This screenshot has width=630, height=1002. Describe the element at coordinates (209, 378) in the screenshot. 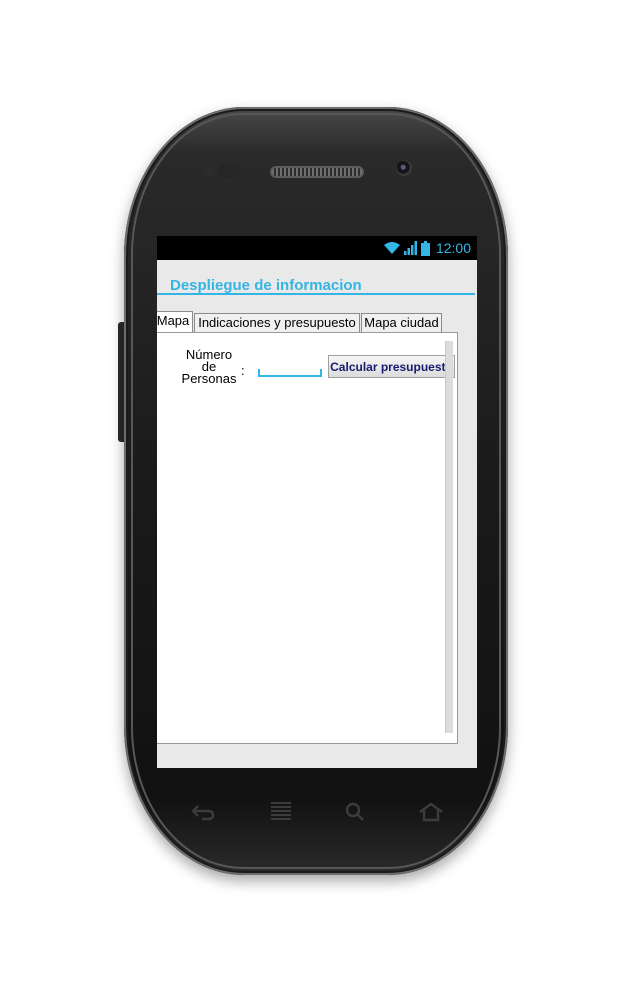

I see `personas-label-line3: Personas` at that location.